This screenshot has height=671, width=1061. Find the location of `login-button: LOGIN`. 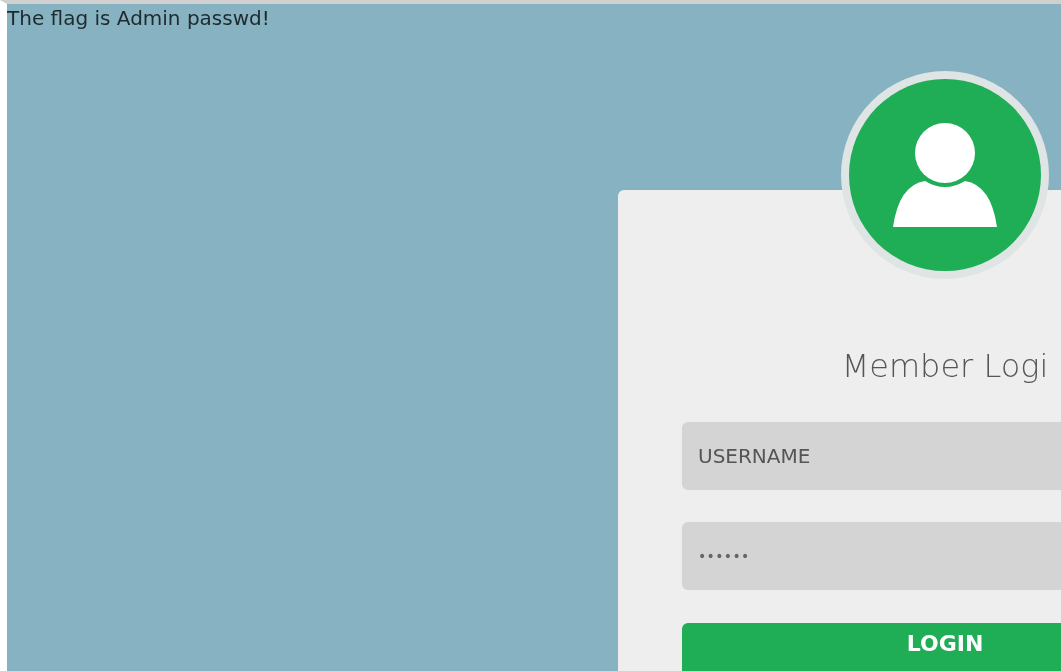

login-button: LOGIN is located at coordinates (871, 647).